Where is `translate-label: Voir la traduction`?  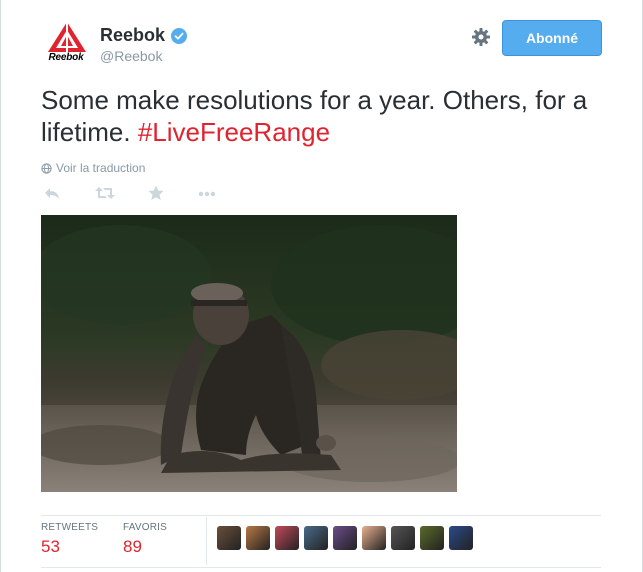
translate-label: Voir la traduction is located at coordinates (101, 168).